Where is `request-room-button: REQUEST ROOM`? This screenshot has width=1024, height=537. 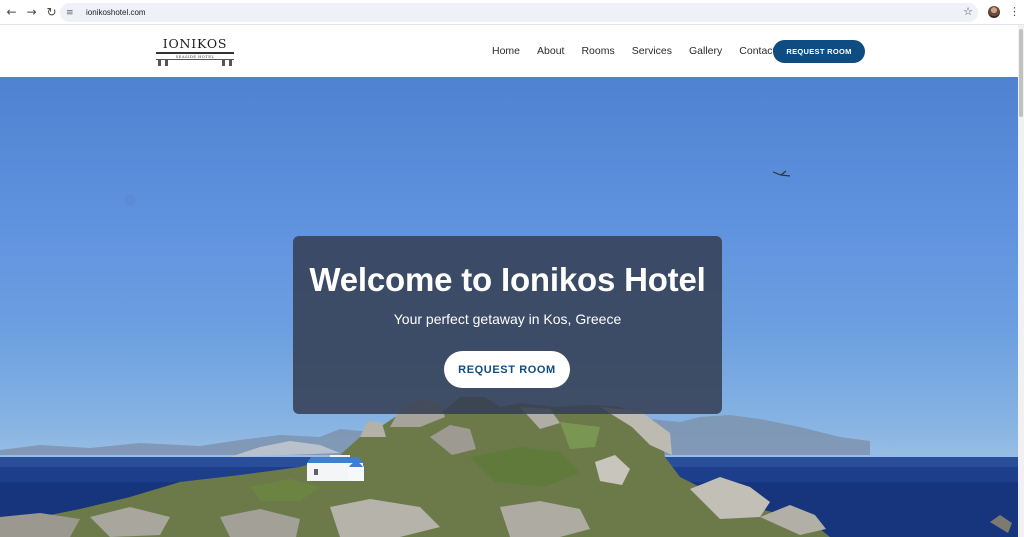
request-room-button: REQUEST ROOM is located at coordinates (819, 51).